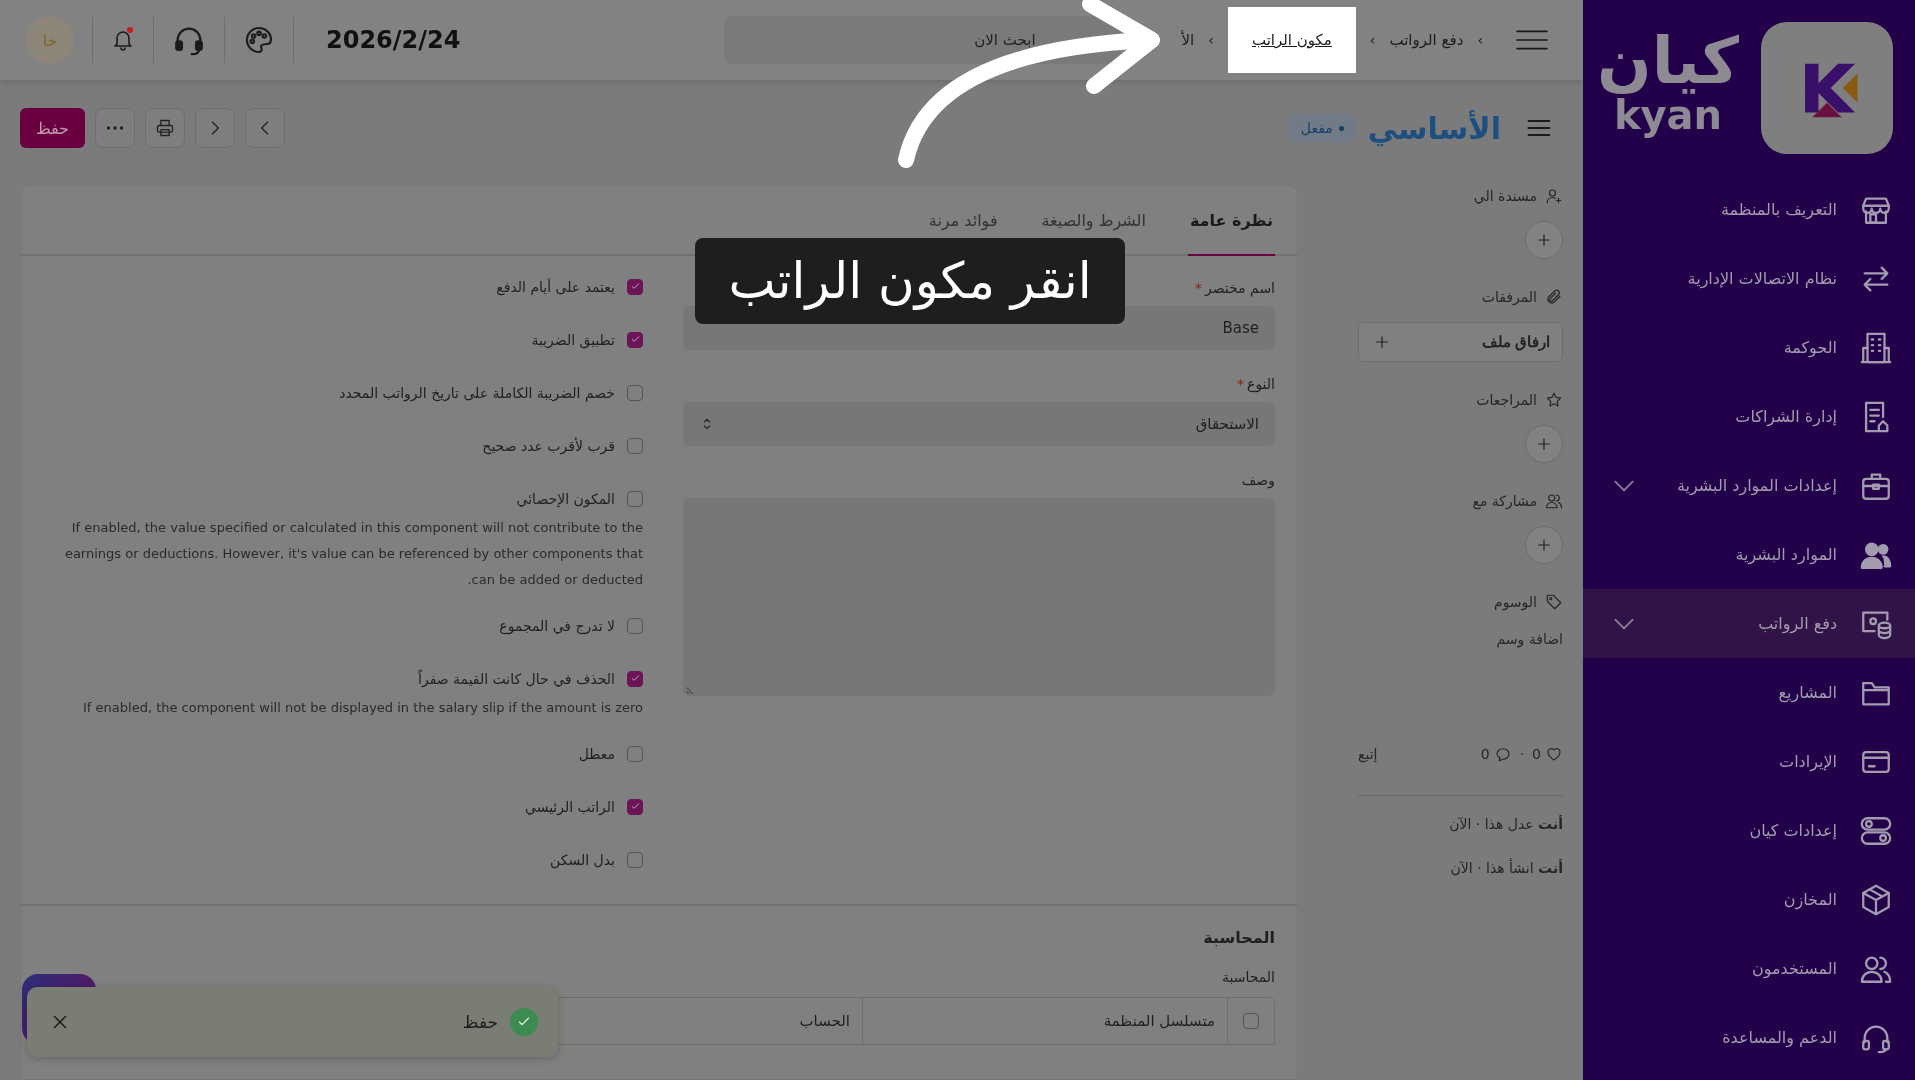  I want to click on sidebar-item: الإيرادات, so click(1749, 761).